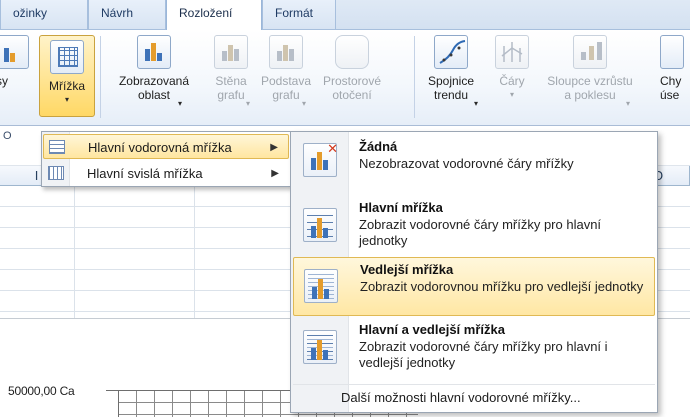  I want to click on chart-floor-icon, so click(286, 52).